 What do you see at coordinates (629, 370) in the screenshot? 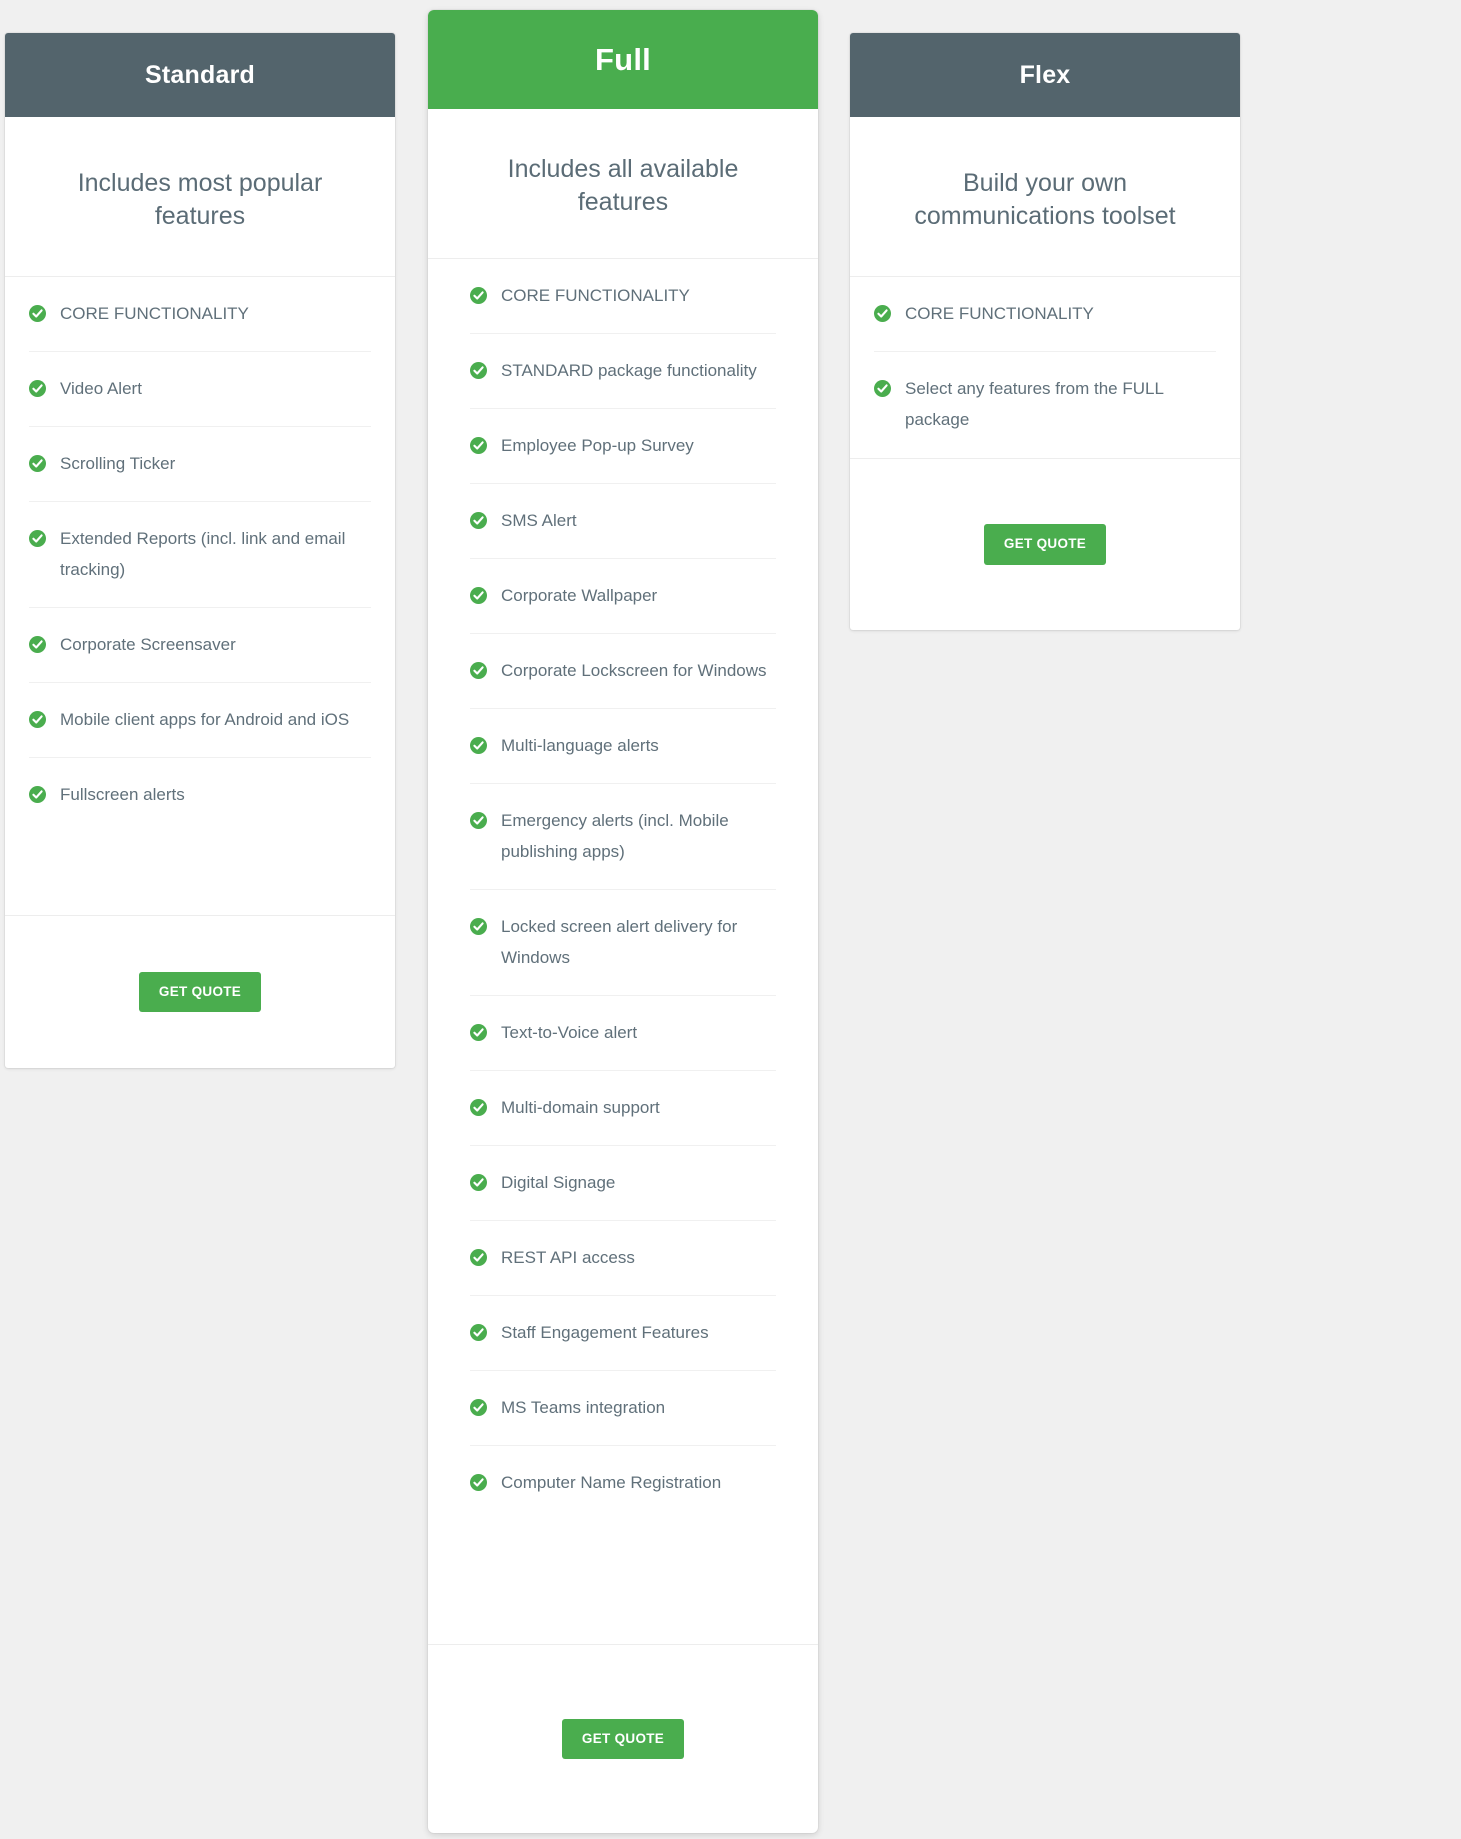
I see `feature-label: STANDARD package functionality` at bounding box center [629, 370].